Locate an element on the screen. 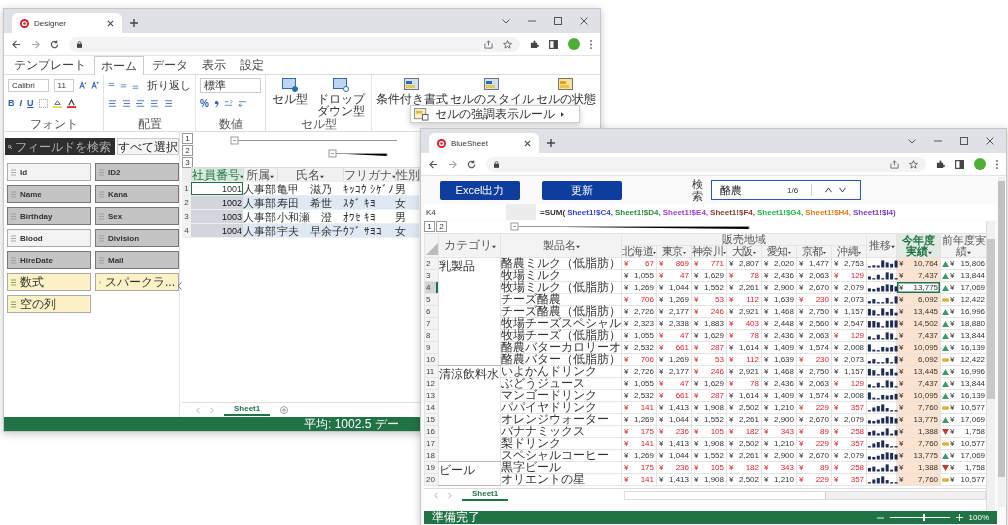  chevron-left-icon is located at coordinates (179, 286).